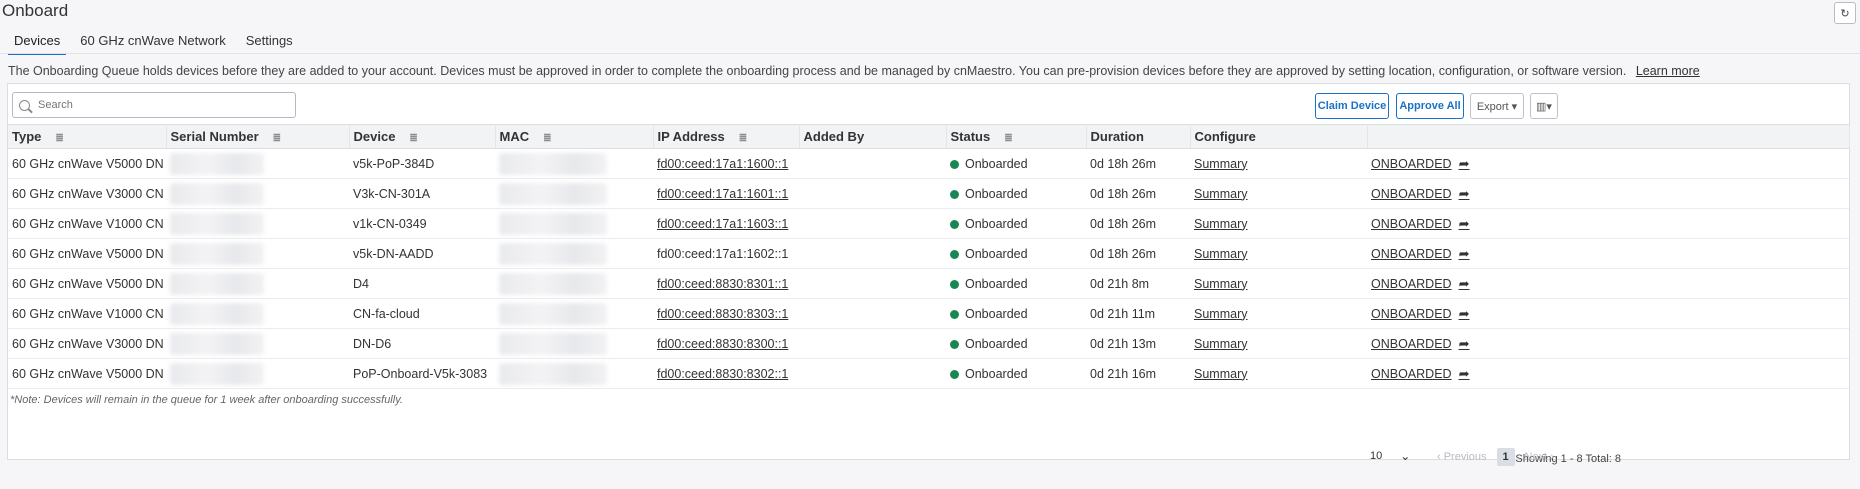 Image resolution: width=1860 pixels, height=489 pixels. I want to click on col-duration: Duration, so click(1138, 136).